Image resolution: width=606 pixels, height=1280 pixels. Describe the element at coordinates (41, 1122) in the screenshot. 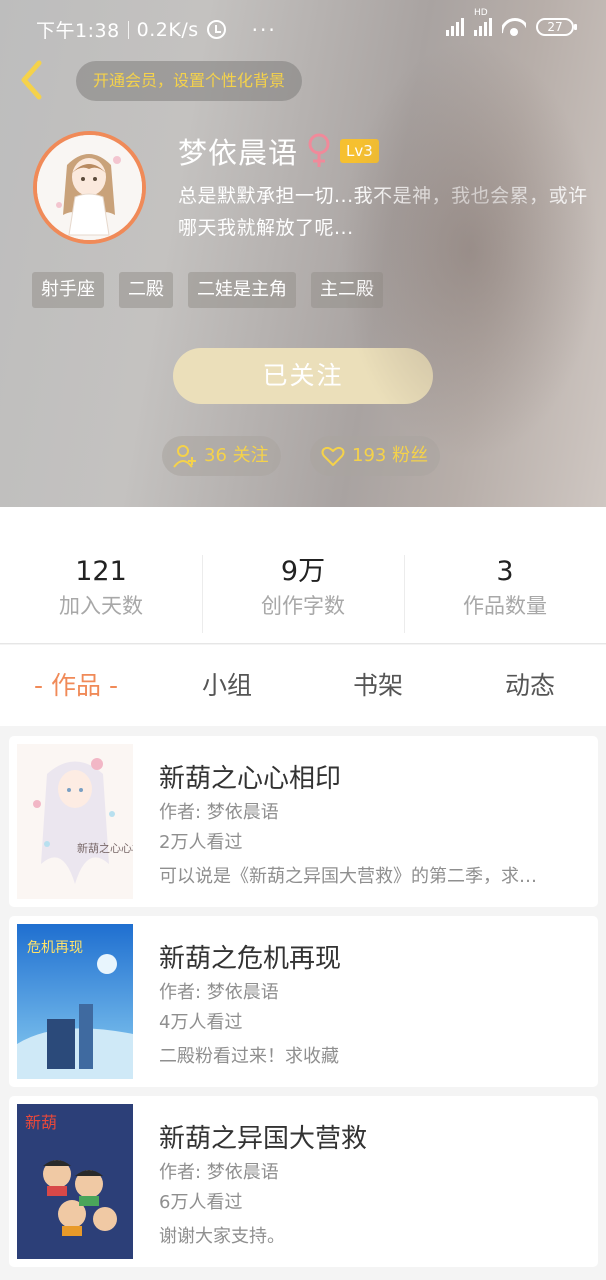

I see `svg-text: 新葫` at that location.